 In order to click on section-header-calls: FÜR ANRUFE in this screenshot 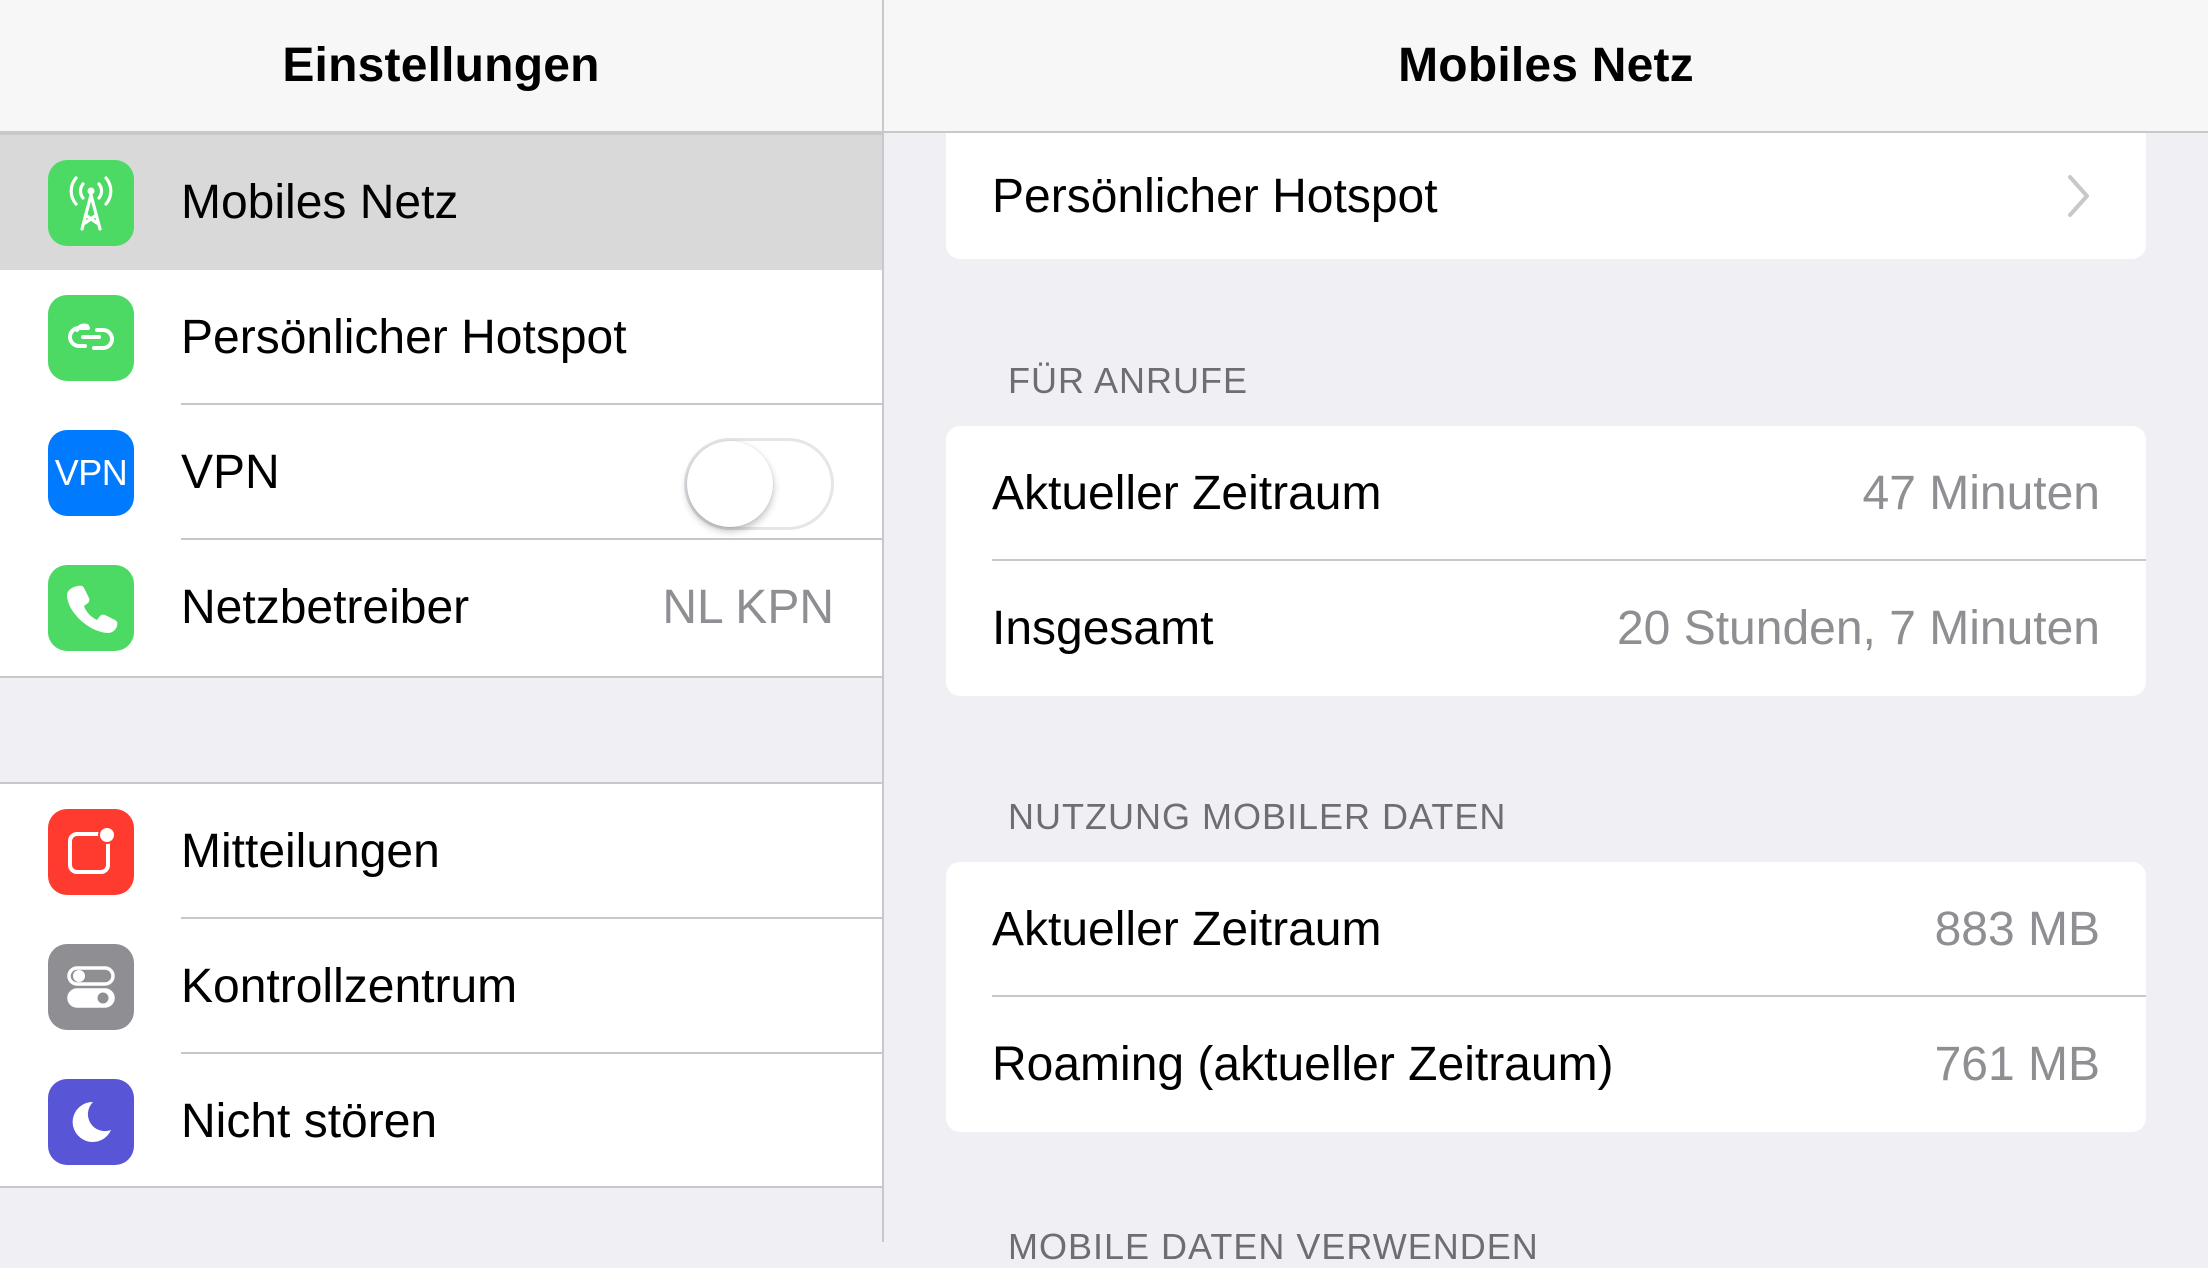, I will do `click(1128, 380)`.